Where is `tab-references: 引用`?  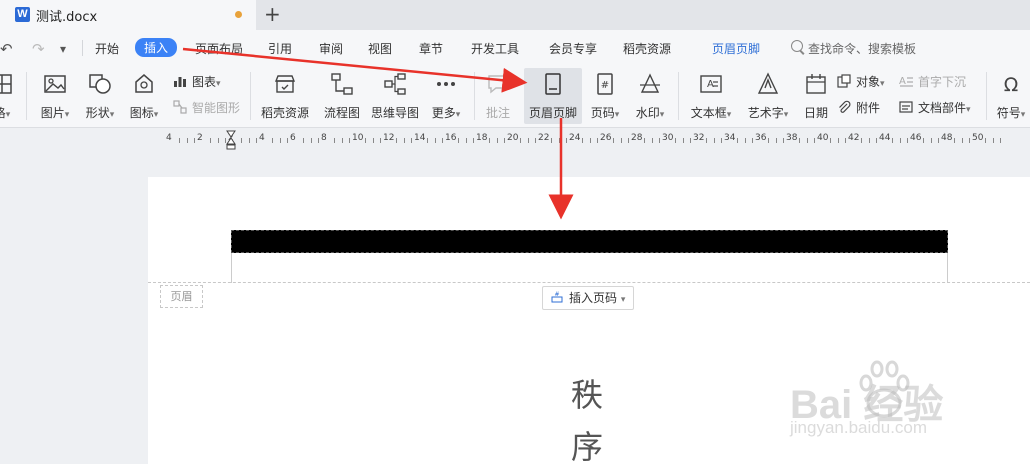 tab-references: 引用 is located at coordinates (280, 48).